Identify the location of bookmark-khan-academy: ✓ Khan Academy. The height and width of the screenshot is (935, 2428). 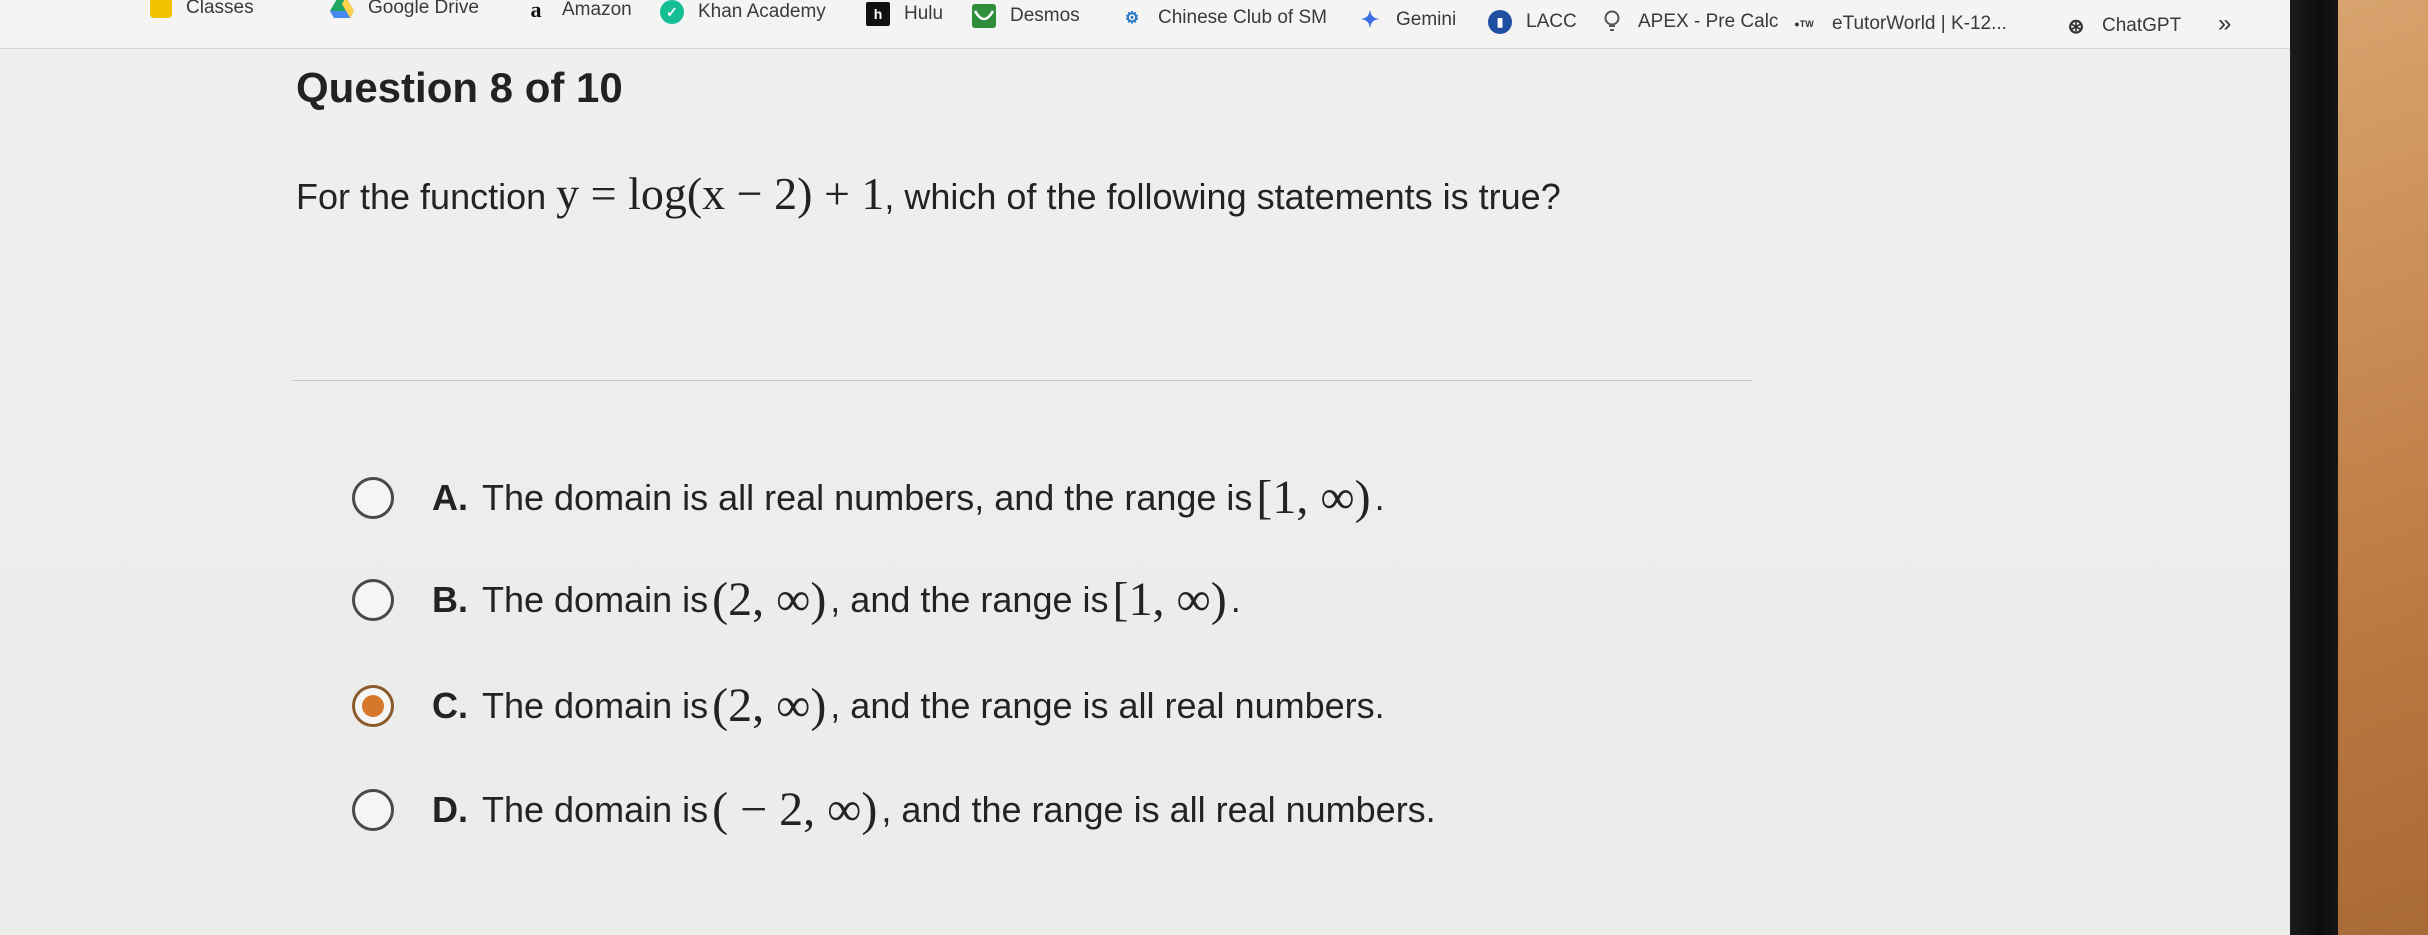
(743, 15).